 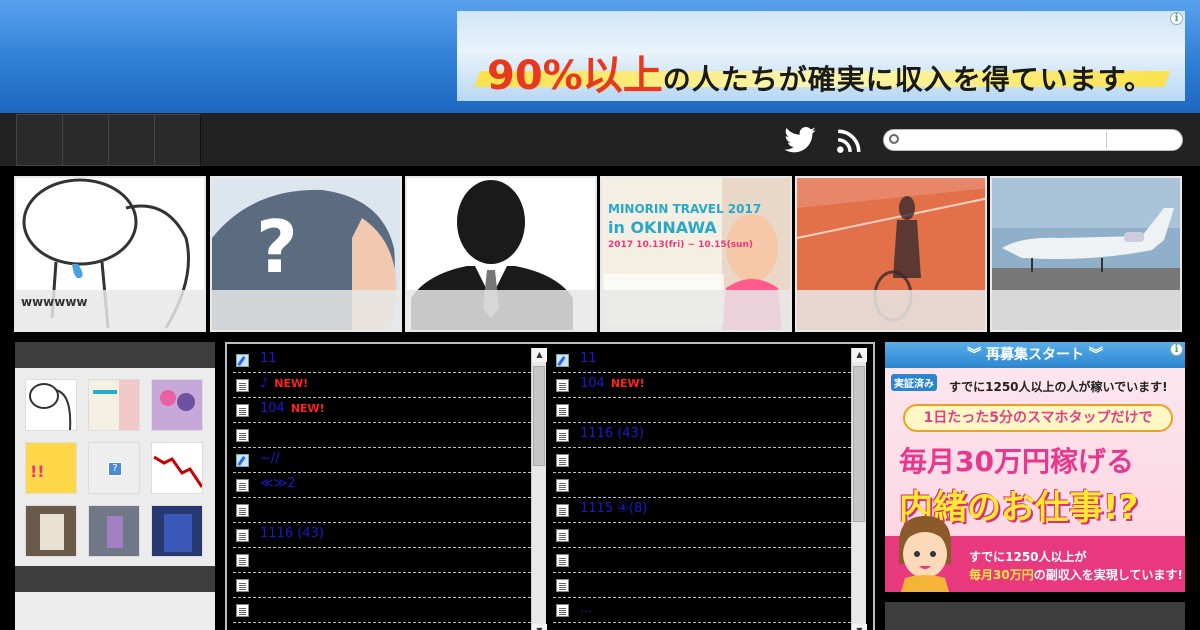 I want to click on ad-footer-line-2: 毎月30万円の副収入を実現しています!, so click(x=1076, y=574).